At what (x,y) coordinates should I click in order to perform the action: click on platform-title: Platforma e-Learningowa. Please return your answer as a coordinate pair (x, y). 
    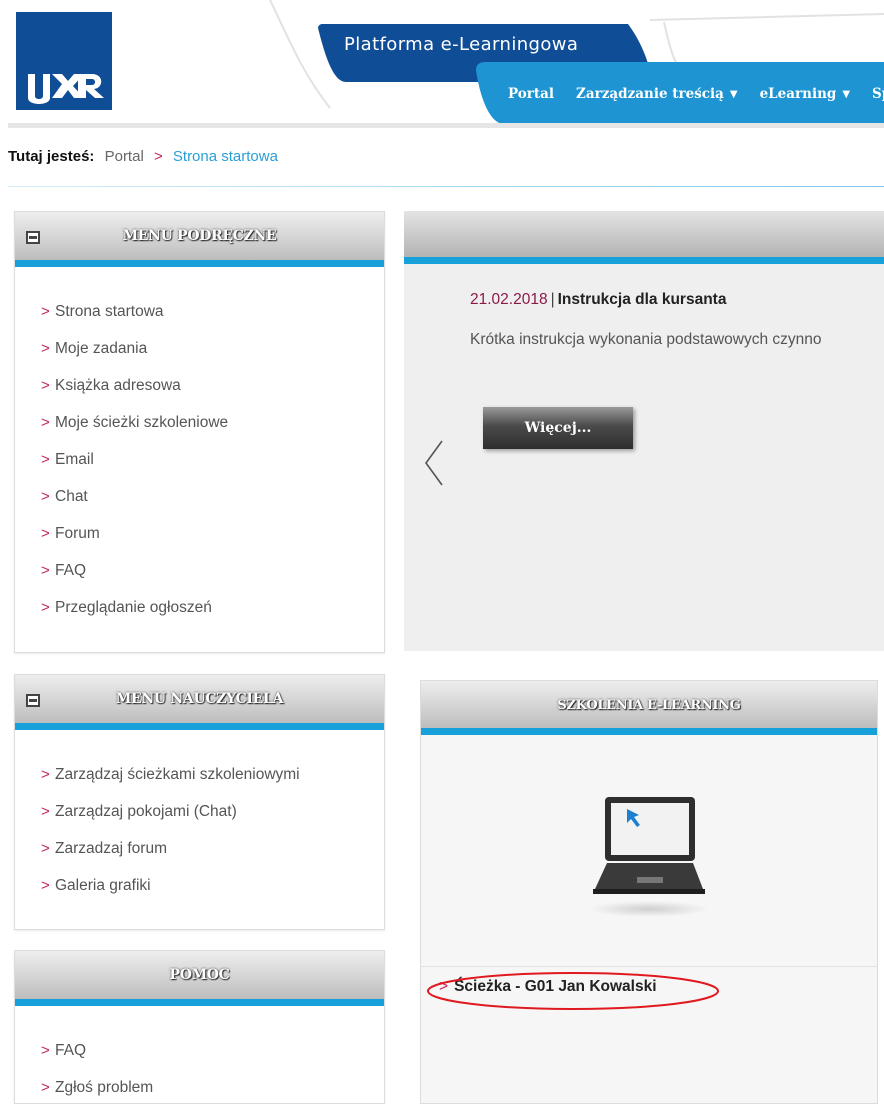
    Looking at the image, I should click on (461, 44).